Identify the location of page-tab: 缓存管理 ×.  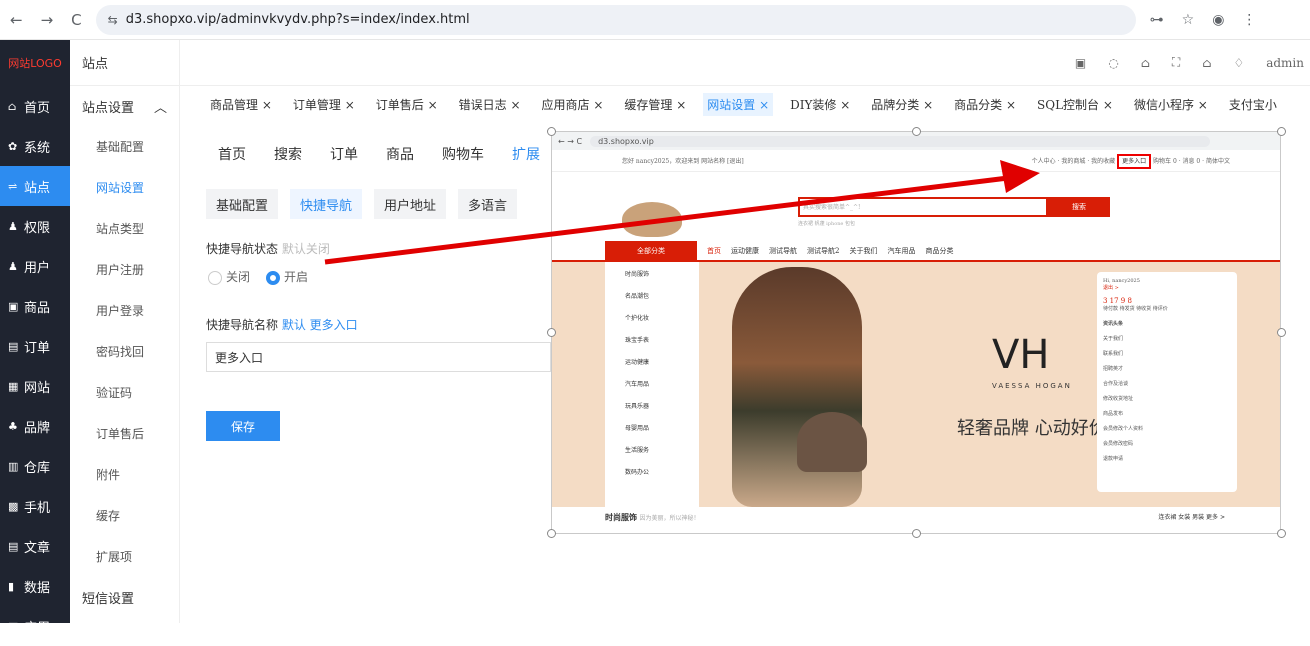
(655, 104).